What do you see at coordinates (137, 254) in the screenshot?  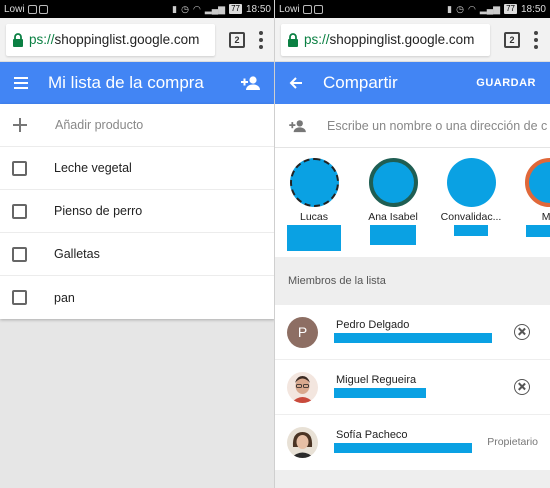 I see `list-item: Galletas` at bounding box center [137, 254].